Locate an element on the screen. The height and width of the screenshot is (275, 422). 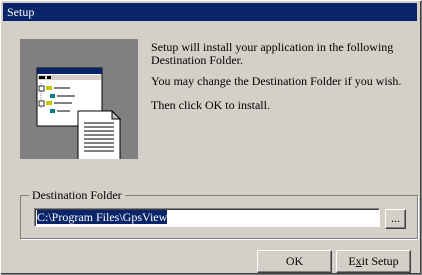
setup-illustration is located at coordinates (79, 100).